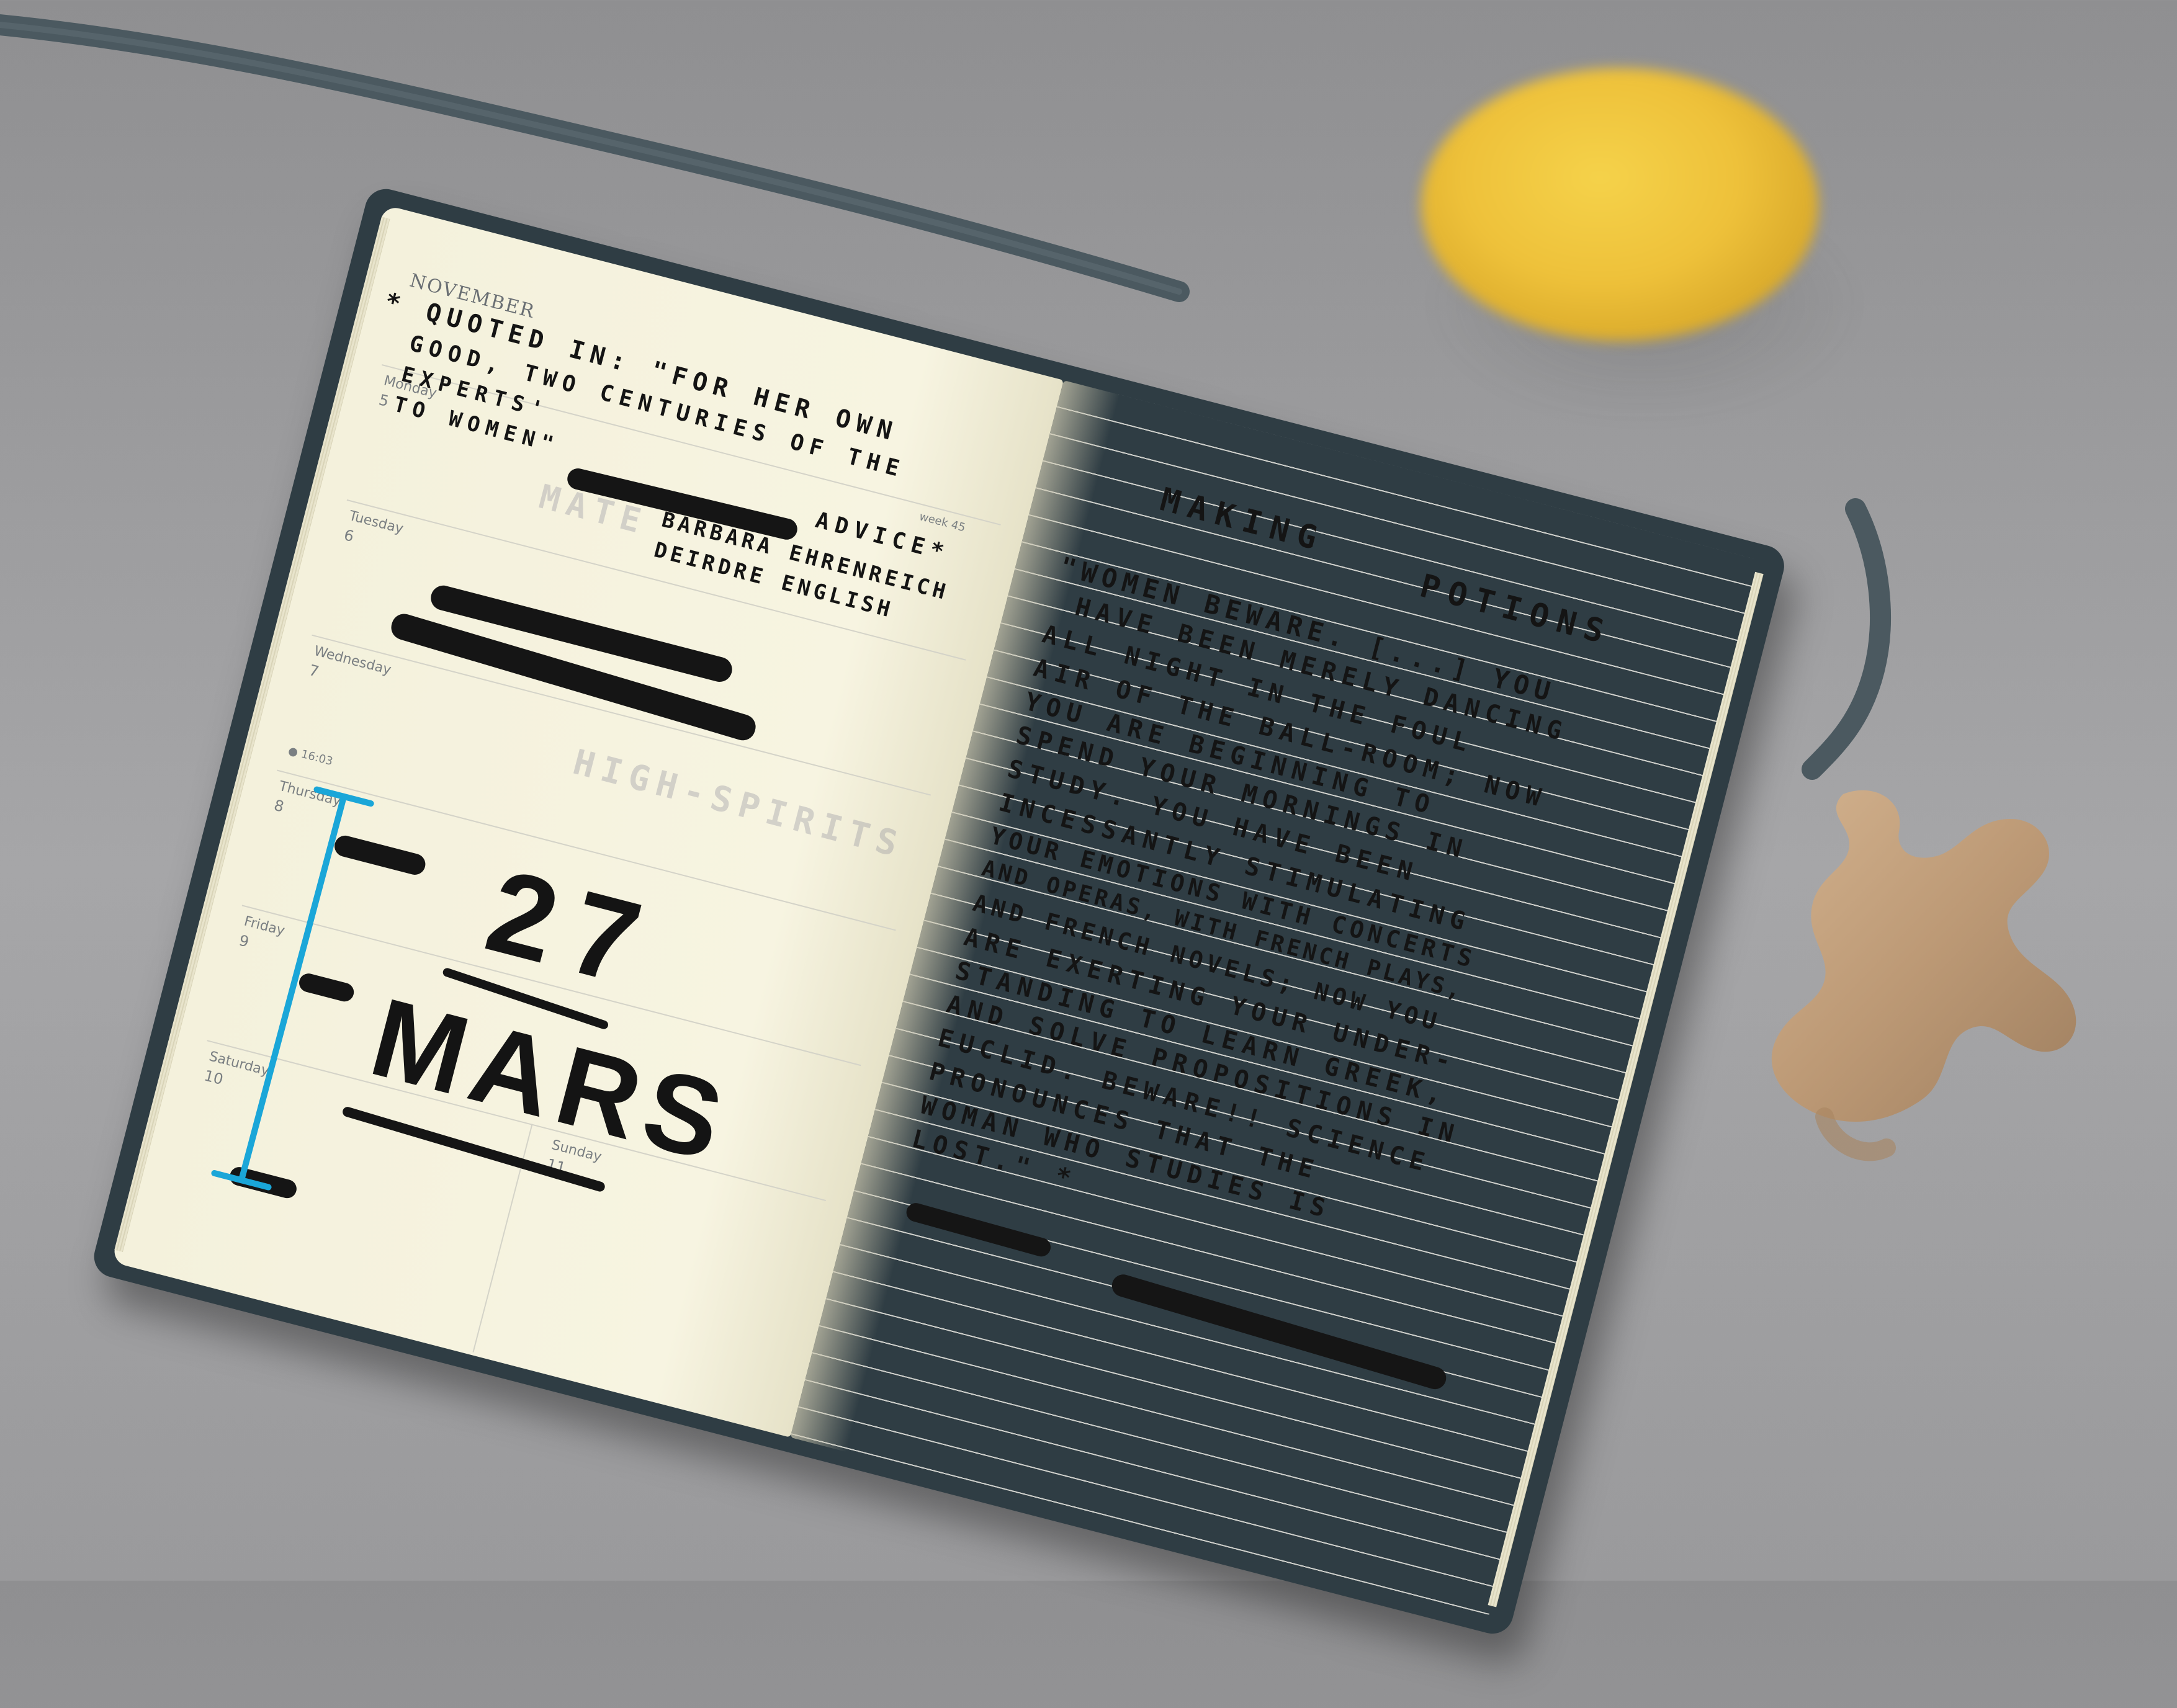  I want to click on lemon, so click(1620, 204).